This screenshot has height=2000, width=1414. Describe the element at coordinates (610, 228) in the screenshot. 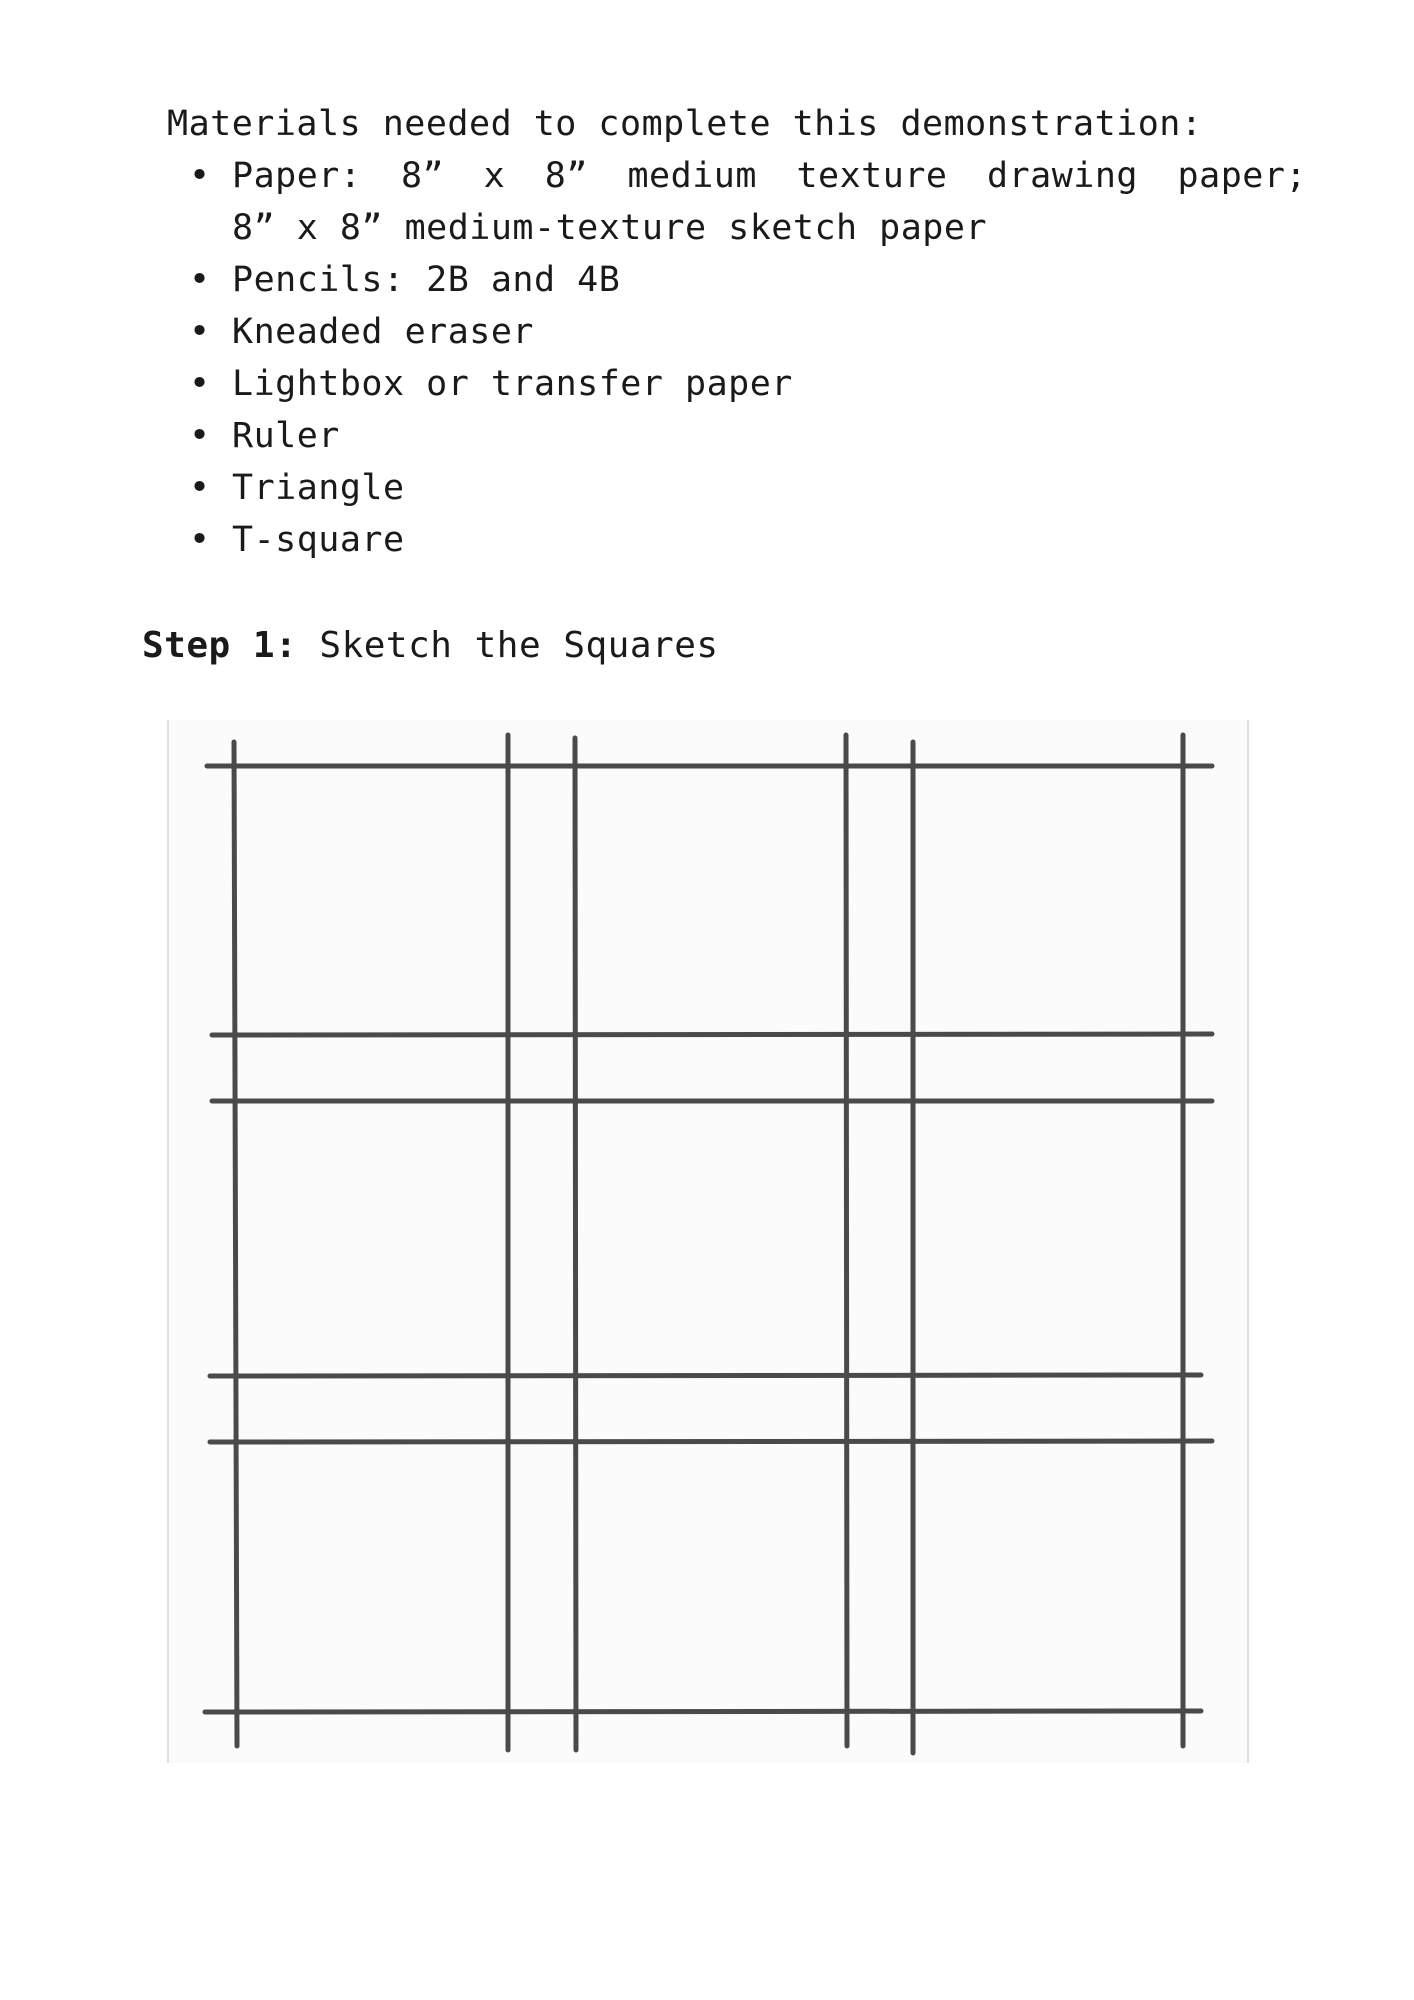

I see `list-item-text-continued: 8” x 8” medium-texture sketch paper` at that location.